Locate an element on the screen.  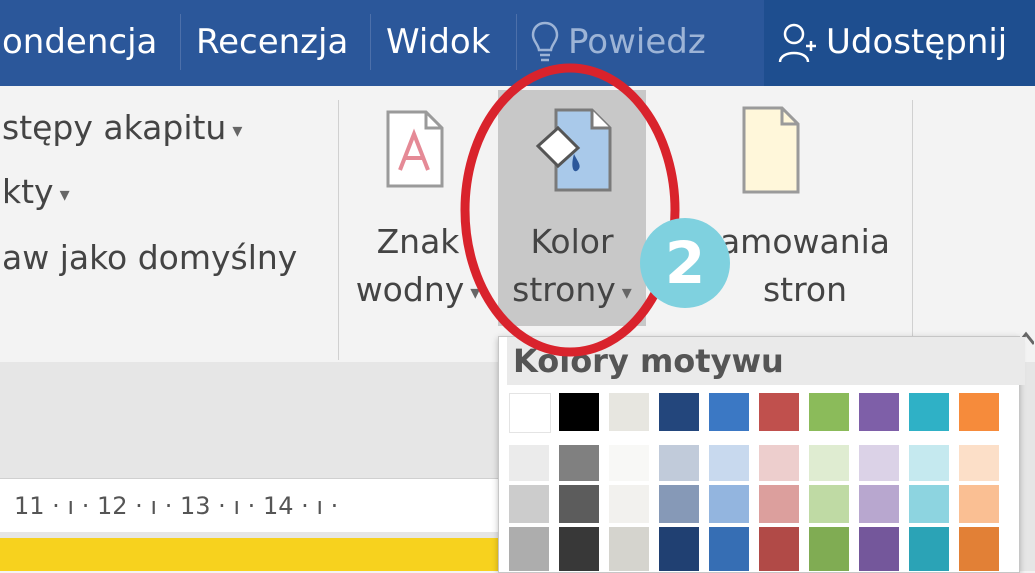
effects-button: kty ▾ is located at coordinates (36, 191).